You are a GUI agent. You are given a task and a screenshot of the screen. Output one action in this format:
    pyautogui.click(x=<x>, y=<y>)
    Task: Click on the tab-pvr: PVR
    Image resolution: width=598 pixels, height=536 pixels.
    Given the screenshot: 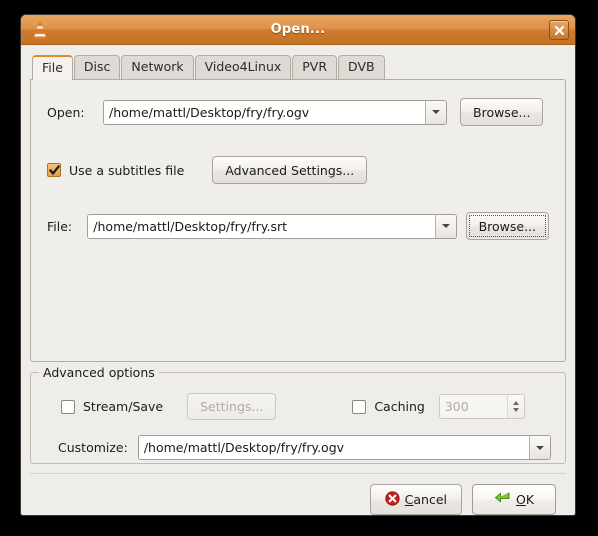 What is the action you would take?
    pyautogui.click(x=315, y=67)
    